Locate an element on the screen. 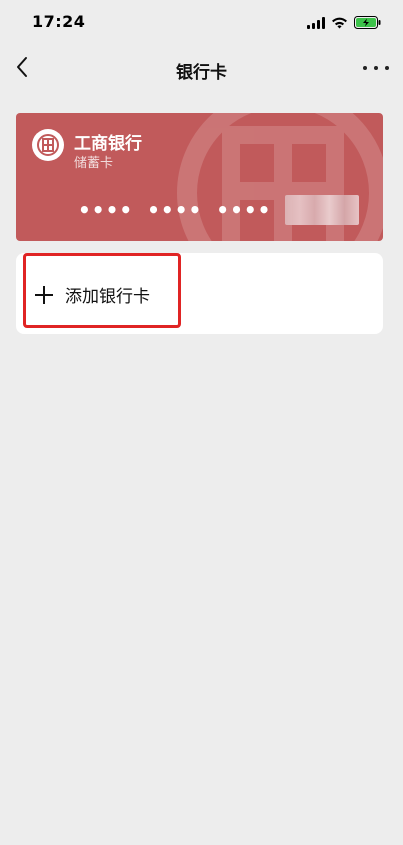  card-type: 储蓄卡 is located at coordinates (94, 163).